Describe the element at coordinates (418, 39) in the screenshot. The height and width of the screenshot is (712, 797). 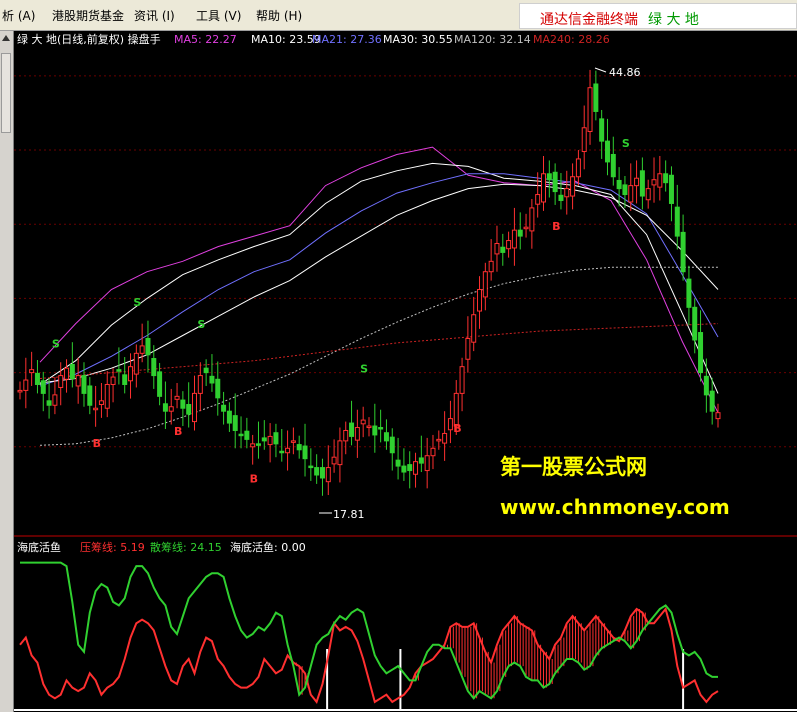
I see `ma30-label: MA30: 30.55` at that location.